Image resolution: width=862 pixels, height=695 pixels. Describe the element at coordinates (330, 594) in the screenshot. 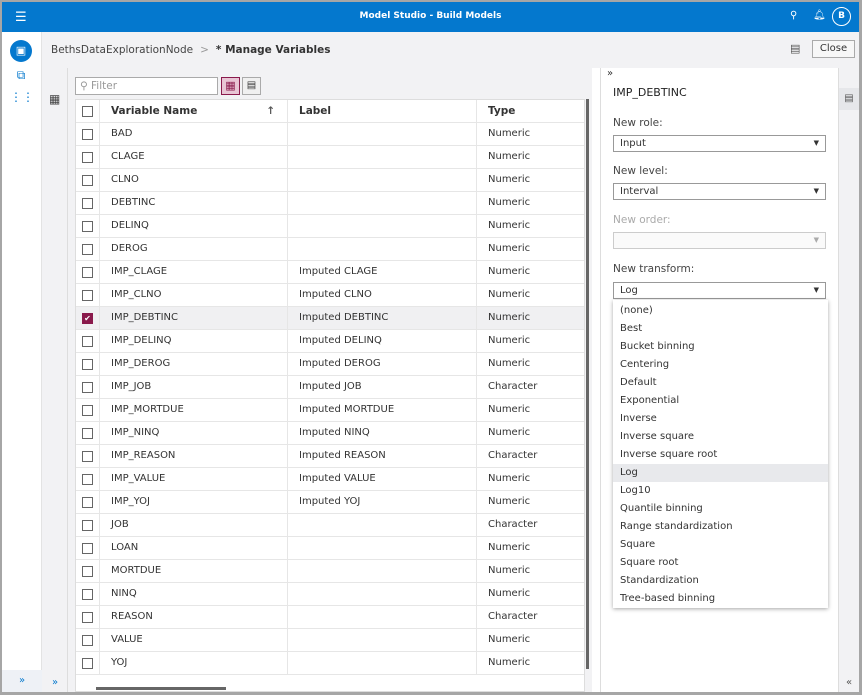

I see `table-row: NINQ Numeric` at that location.